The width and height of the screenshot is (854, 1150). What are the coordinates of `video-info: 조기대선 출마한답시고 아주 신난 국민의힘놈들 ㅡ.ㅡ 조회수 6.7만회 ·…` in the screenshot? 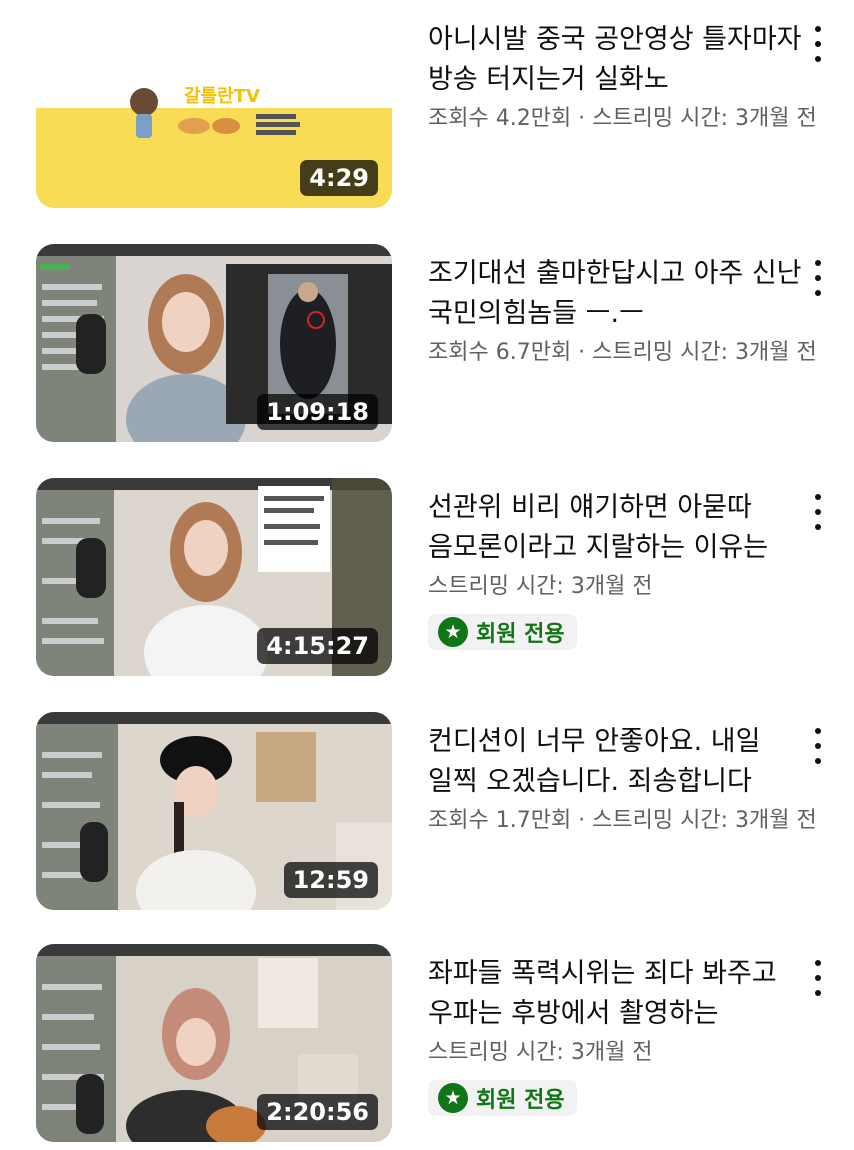 It's located at (622, 311).